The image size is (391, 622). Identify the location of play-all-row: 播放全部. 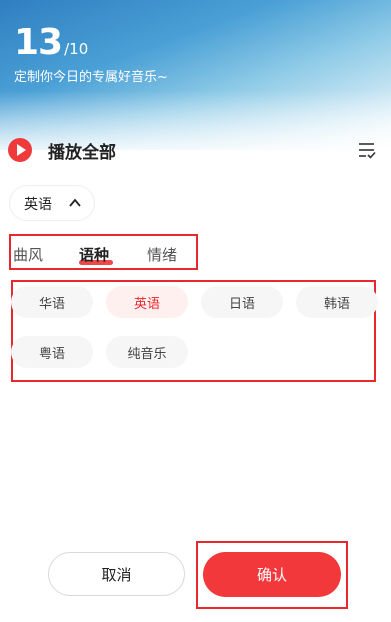
(195, 151).